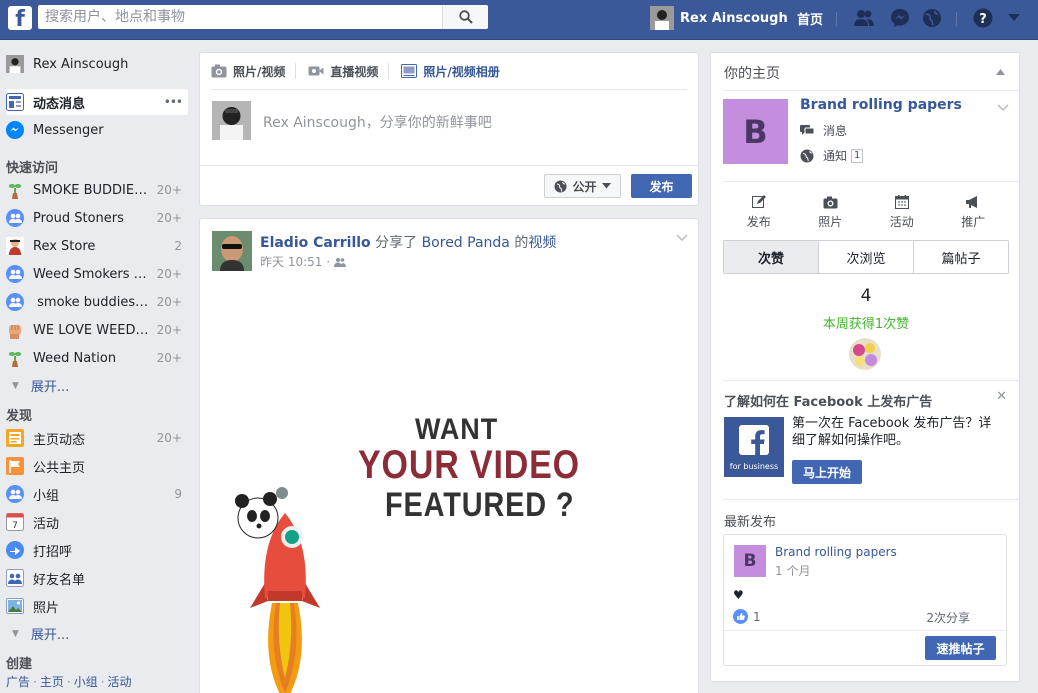  I want to click on privacy-selector: 公开, so click(582, 186).